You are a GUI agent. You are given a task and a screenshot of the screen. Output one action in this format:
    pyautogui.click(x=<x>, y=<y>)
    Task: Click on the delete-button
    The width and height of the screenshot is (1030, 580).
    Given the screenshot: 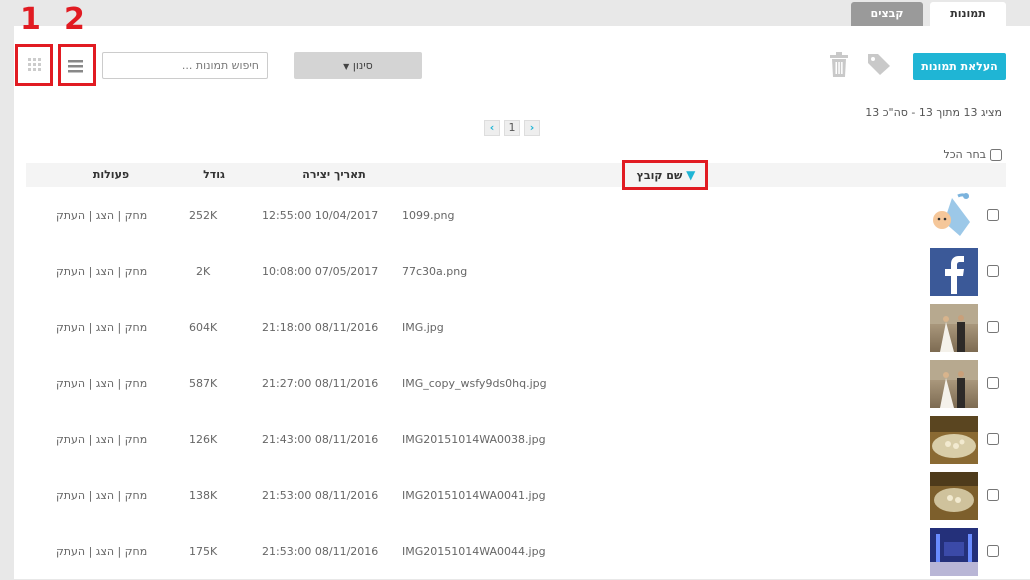 What is the action you would take?
    pyautogui.click(x=839, y=65)
    